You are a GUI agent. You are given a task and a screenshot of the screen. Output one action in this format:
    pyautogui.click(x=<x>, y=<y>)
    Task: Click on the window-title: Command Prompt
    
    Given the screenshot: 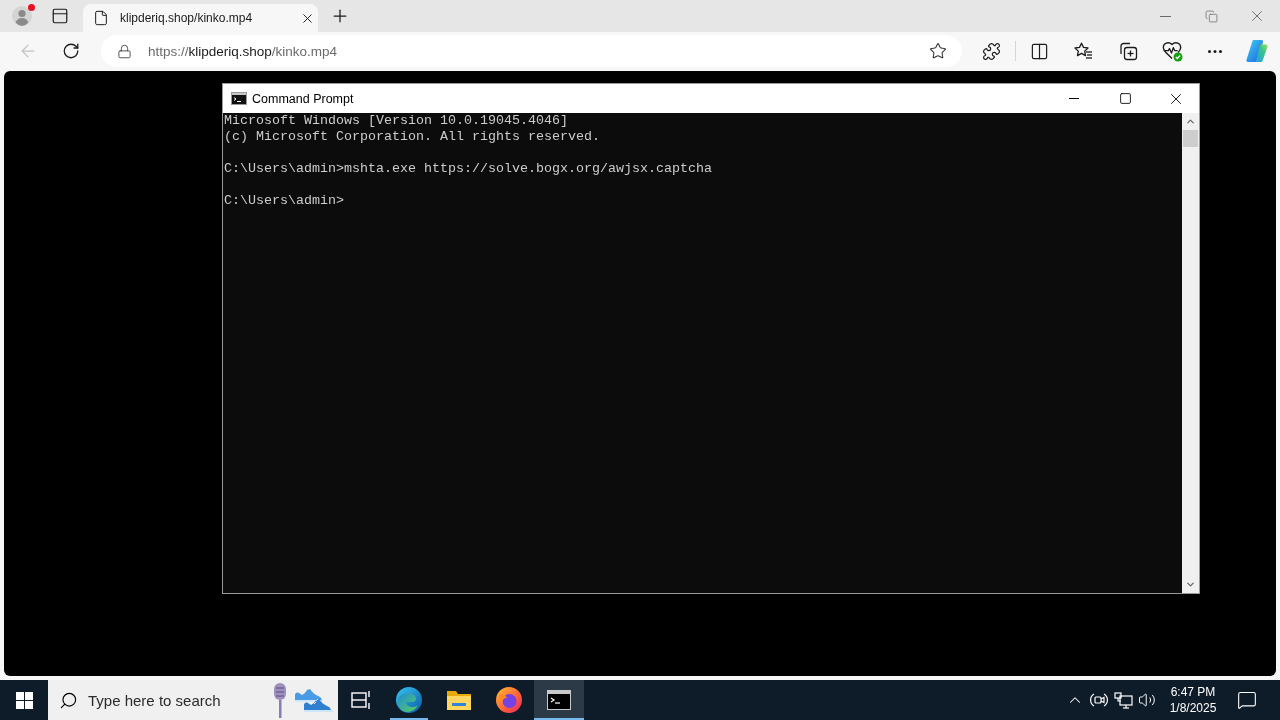 What is the action you would take?
    pyautogui.click(x=303, y=98)
    